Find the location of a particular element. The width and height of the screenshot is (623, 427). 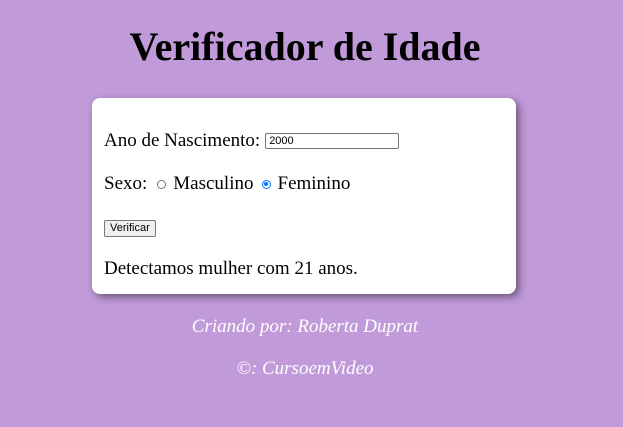

birth-year-row: Ano de Nascimento: is located at coordinates (252, 141).